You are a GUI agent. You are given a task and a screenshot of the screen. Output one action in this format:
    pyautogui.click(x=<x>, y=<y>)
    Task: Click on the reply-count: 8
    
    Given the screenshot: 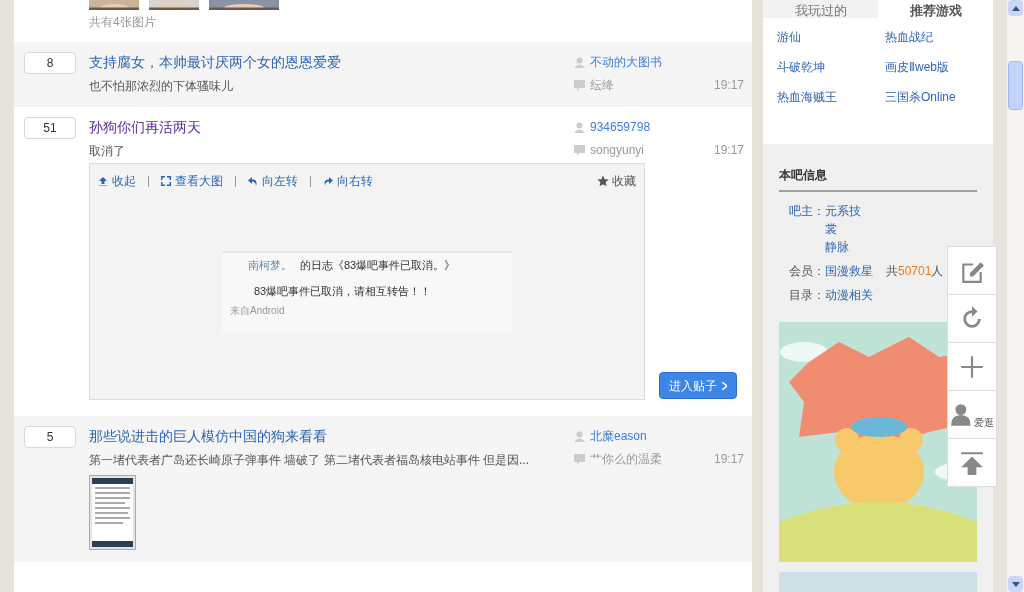 What is the action you would take?
    pyautogui.click(x=50, y=63)
    